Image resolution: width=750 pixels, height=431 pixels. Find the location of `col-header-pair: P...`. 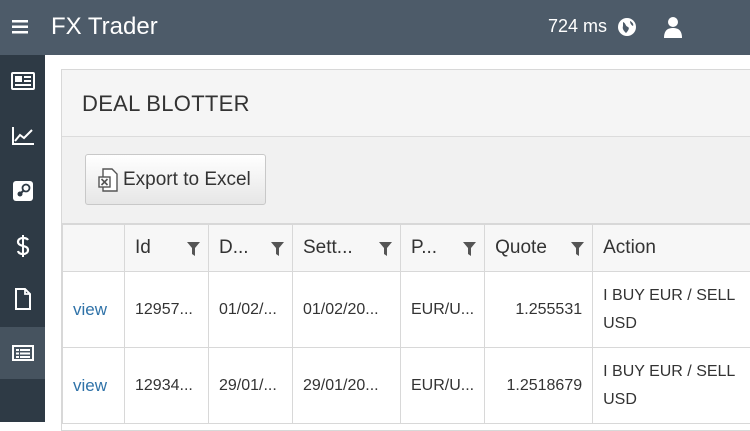

col-header-pair: P... is located at coordinates (443, 248).